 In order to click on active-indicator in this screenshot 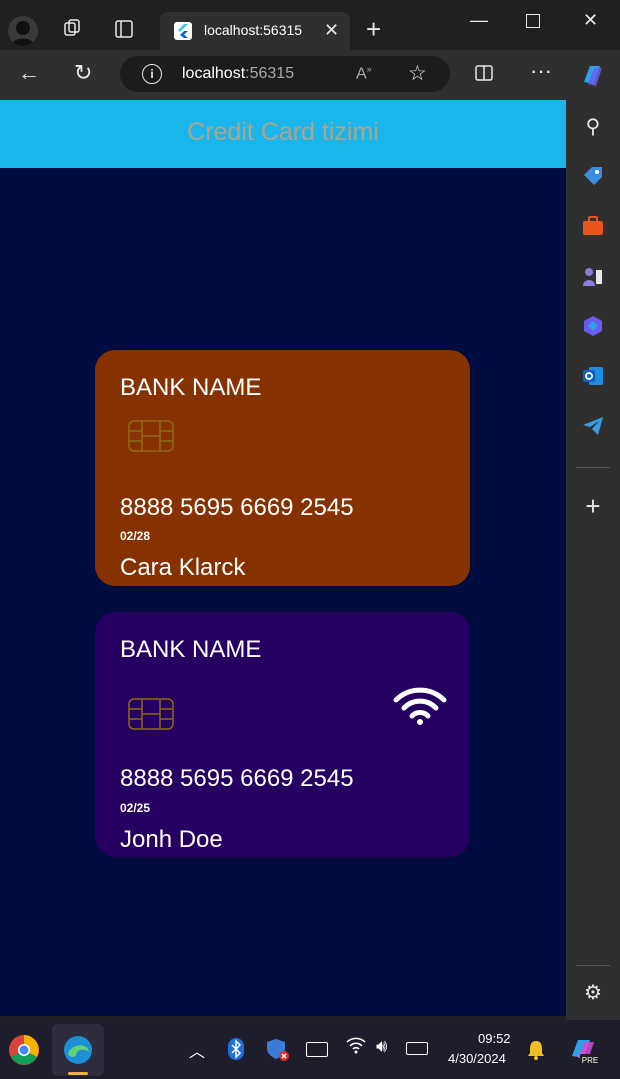, I will do `click(78, 1073)`.